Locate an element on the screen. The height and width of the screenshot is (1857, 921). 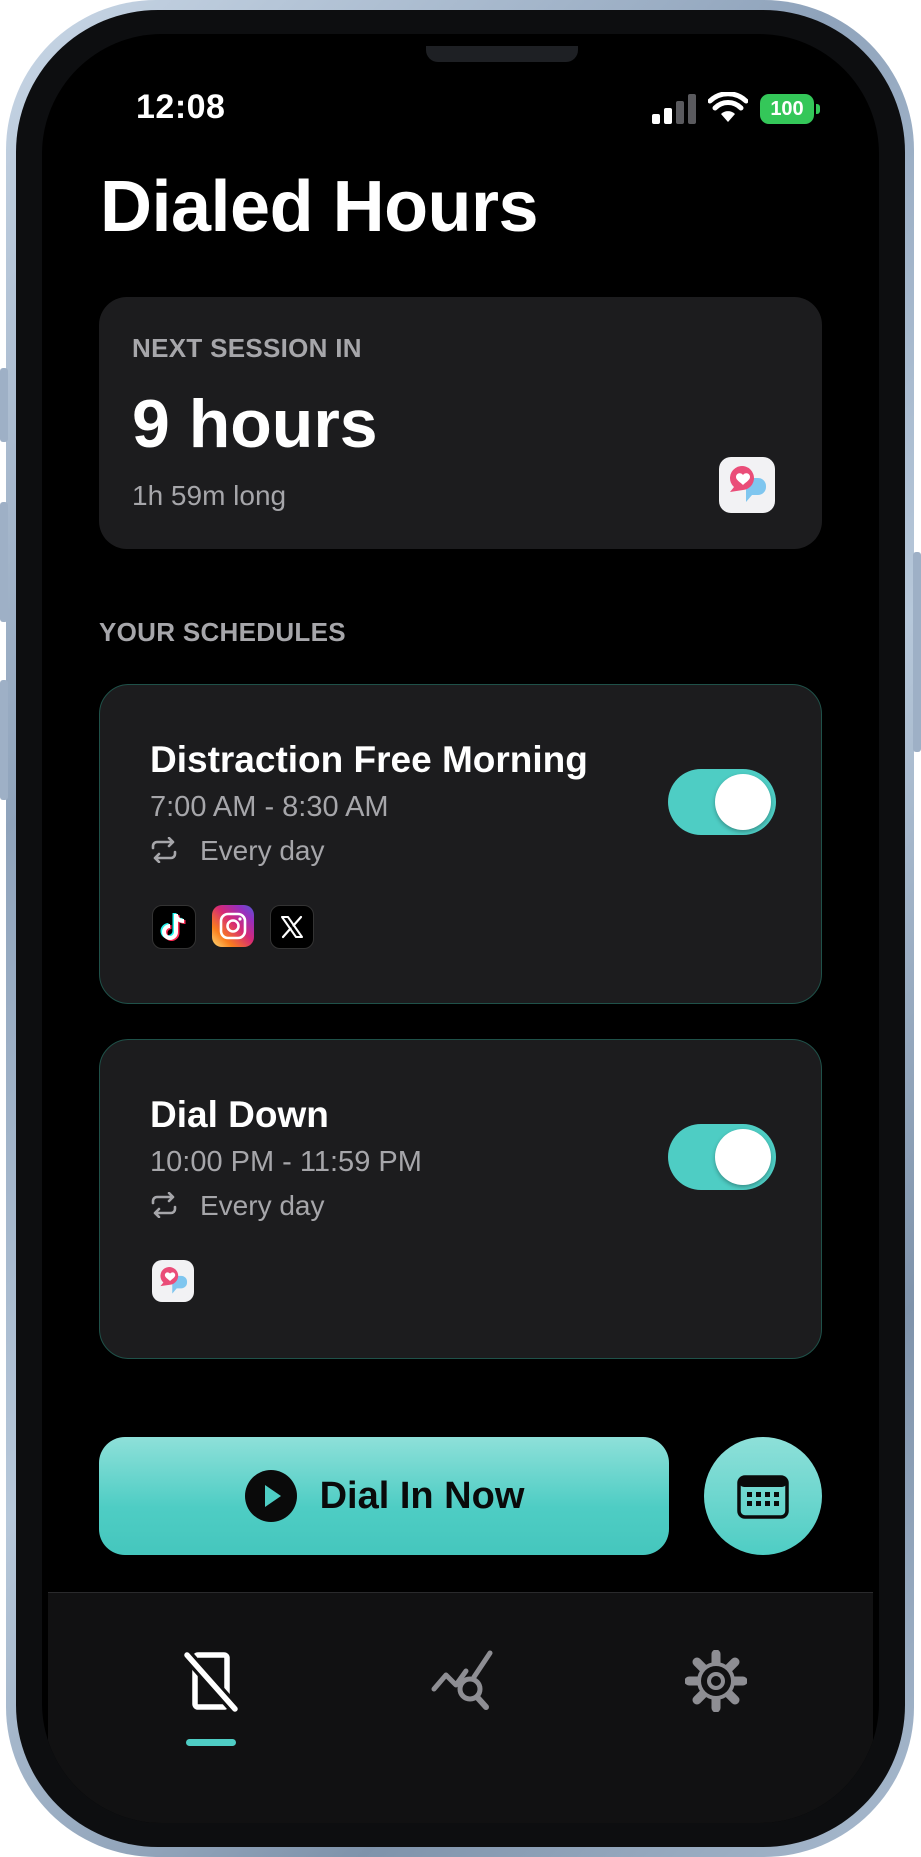
calendar-button is located at coordinates (763, 1496).